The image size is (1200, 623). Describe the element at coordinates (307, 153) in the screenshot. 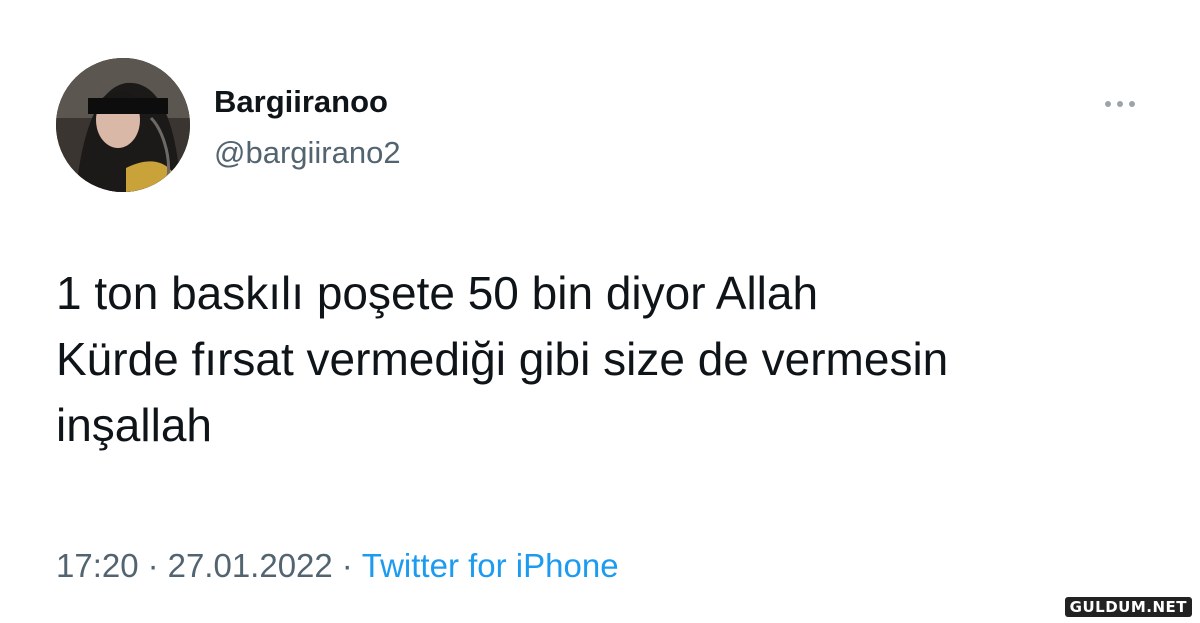

I see `user-handle: @bargiirano2` at that location.